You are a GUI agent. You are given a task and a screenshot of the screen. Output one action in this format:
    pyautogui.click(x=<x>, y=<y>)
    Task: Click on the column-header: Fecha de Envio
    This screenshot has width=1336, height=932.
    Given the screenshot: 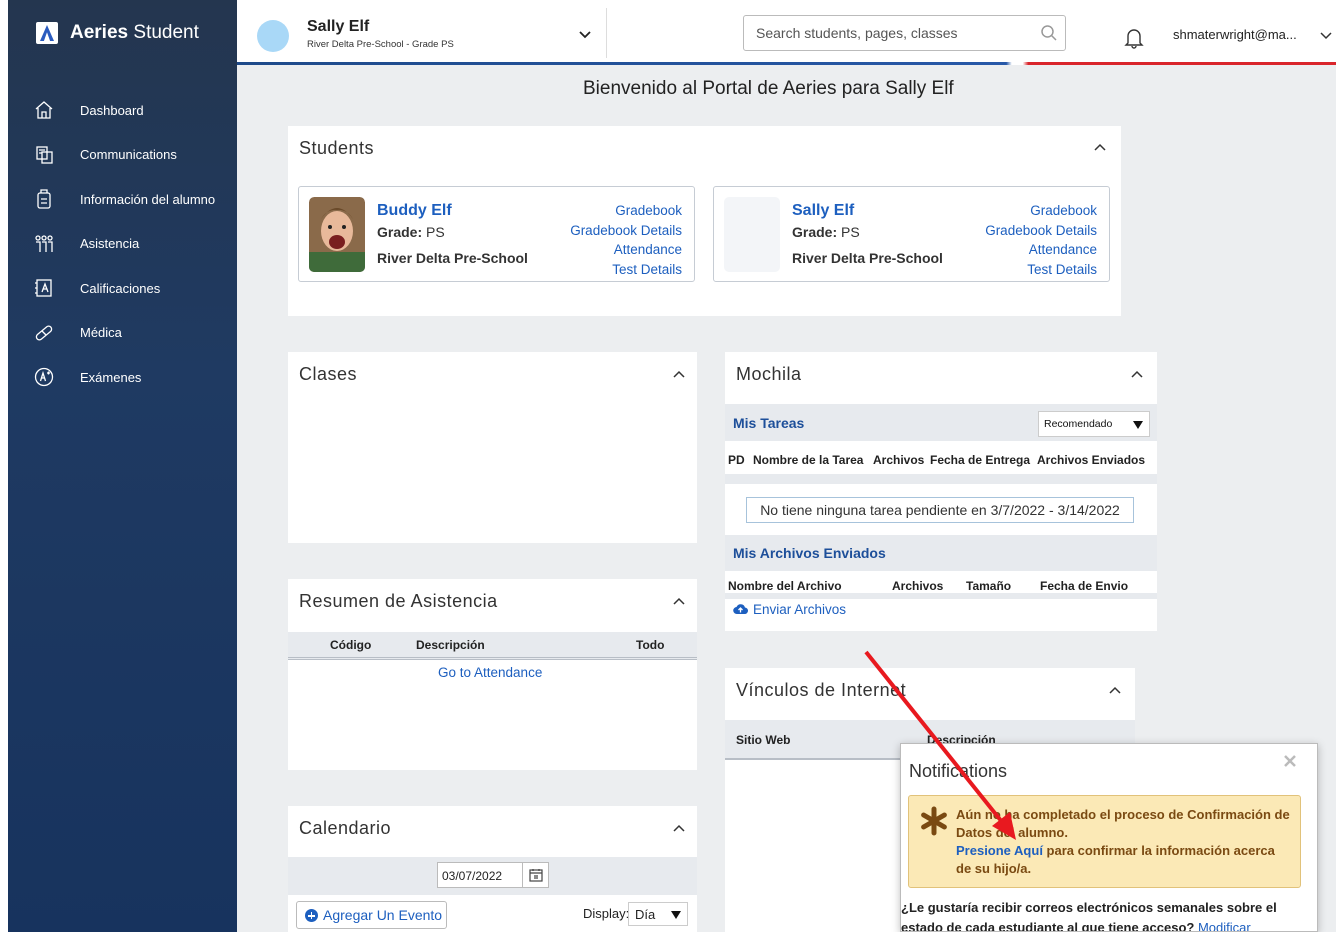 What is the action you would take?
    pyautogui.click(x=1084, y=586)
    